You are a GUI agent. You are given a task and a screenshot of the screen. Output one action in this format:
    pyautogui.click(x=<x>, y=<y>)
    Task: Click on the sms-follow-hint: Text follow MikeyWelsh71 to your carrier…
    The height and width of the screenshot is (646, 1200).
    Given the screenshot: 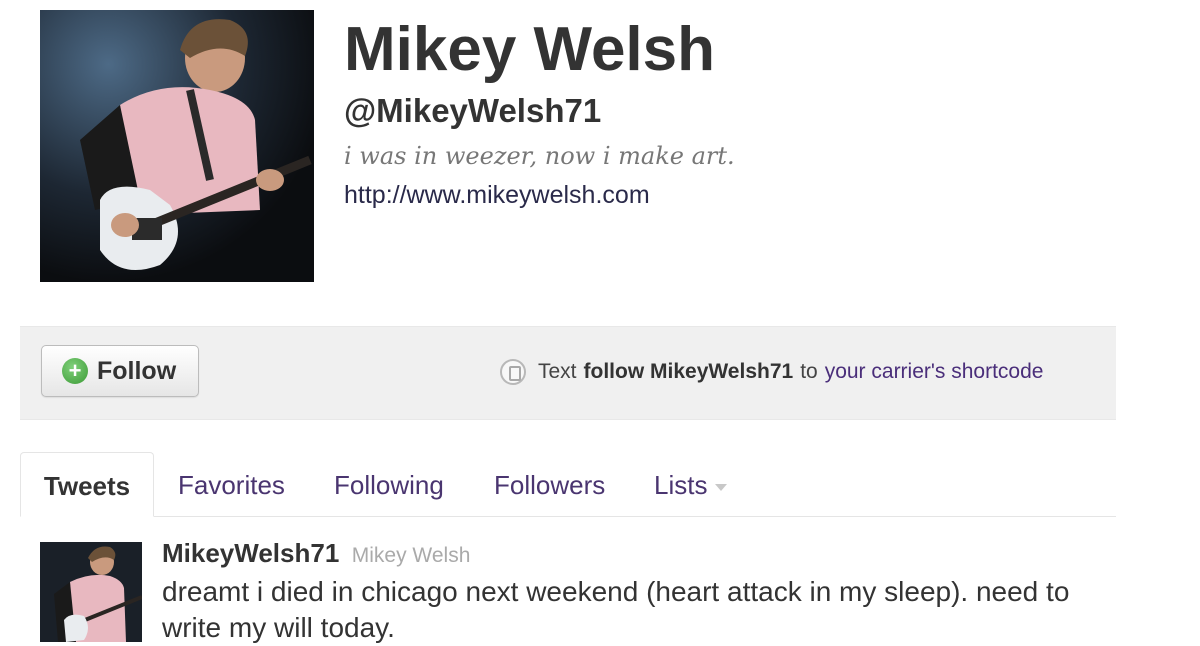 What is the action you would take?
    pyautogui.click(x=771, y=372)
    